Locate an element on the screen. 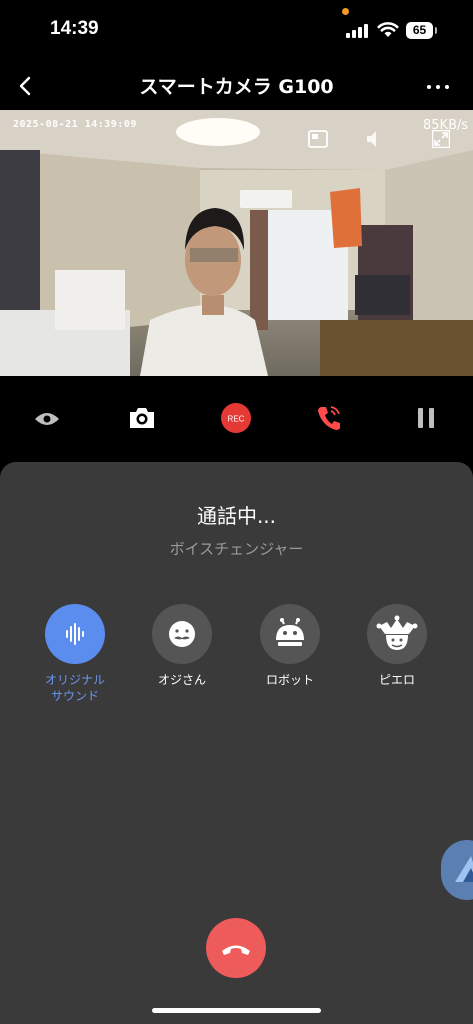 Image resolution: width=473 pixels, height=1024 pixels. voice-changer-label: ボイスチェンジャー is located at coordinates (236, 549).